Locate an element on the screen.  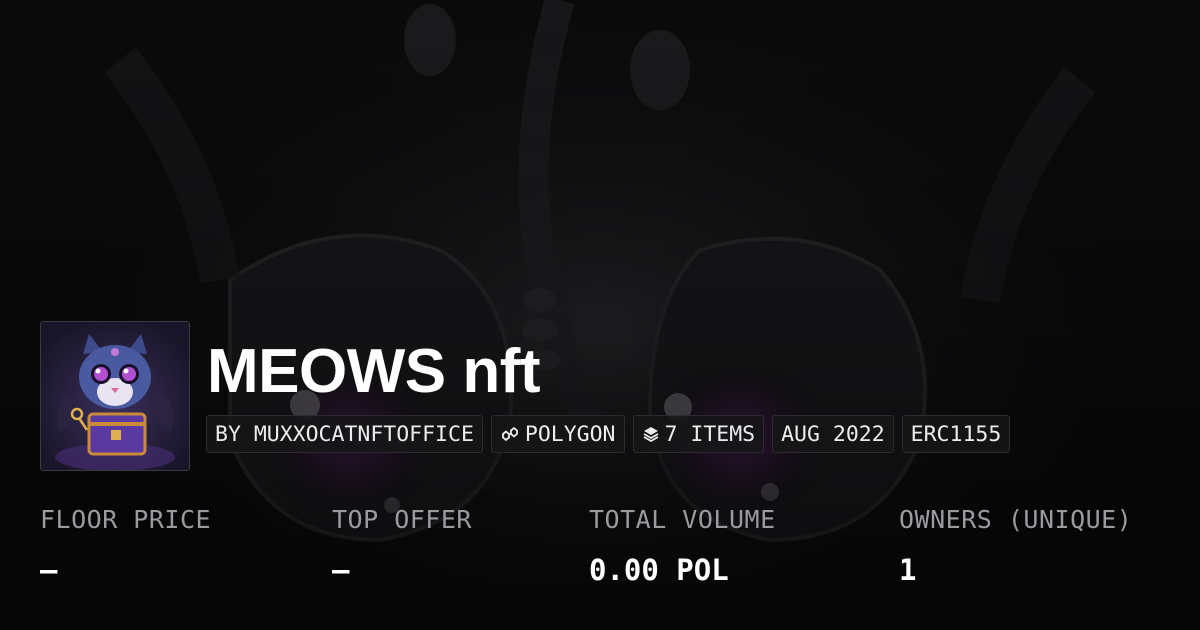
created-date-tag: AUG 2022 is located at coordinates (833, 434).